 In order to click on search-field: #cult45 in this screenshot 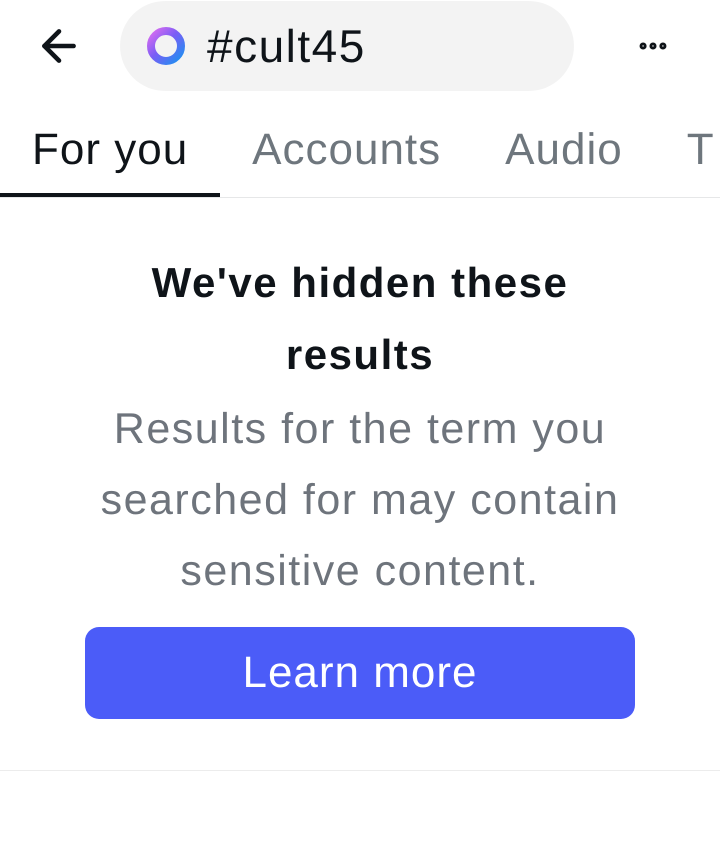, I will do `click(347, 46)`.